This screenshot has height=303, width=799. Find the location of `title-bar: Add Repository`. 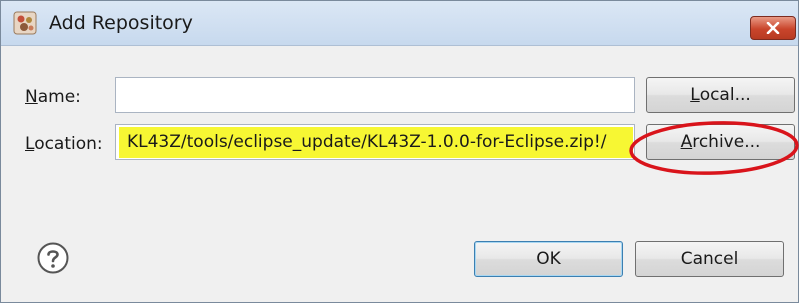

title-bar: Add Repository is located at coordinates (399, 23).